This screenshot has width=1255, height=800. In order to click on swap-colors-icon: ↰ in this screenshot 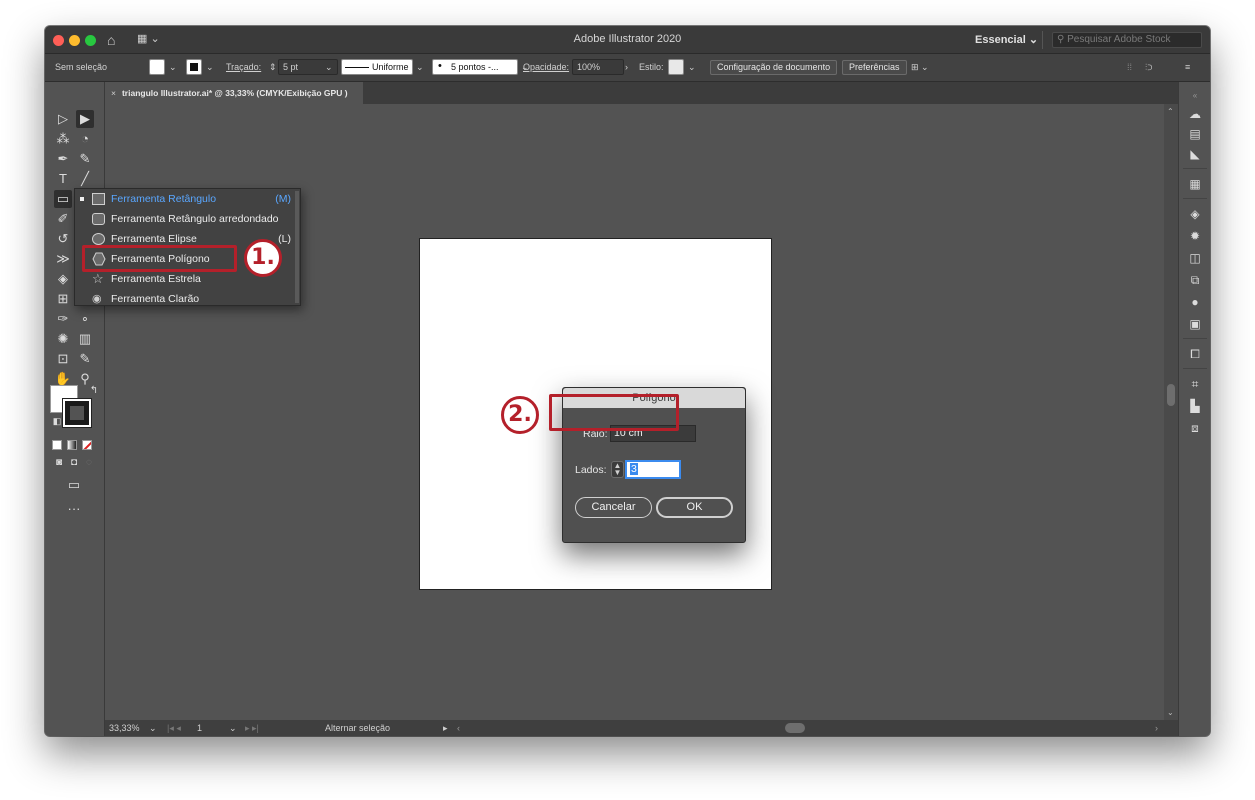, I will do `click(94, 391)`.